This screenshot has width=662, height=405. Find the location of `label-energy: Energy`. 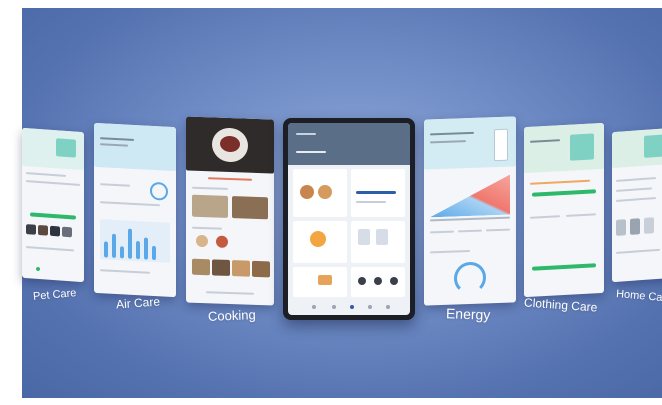

label-energy: Energy is located at coordinates (468, 314).